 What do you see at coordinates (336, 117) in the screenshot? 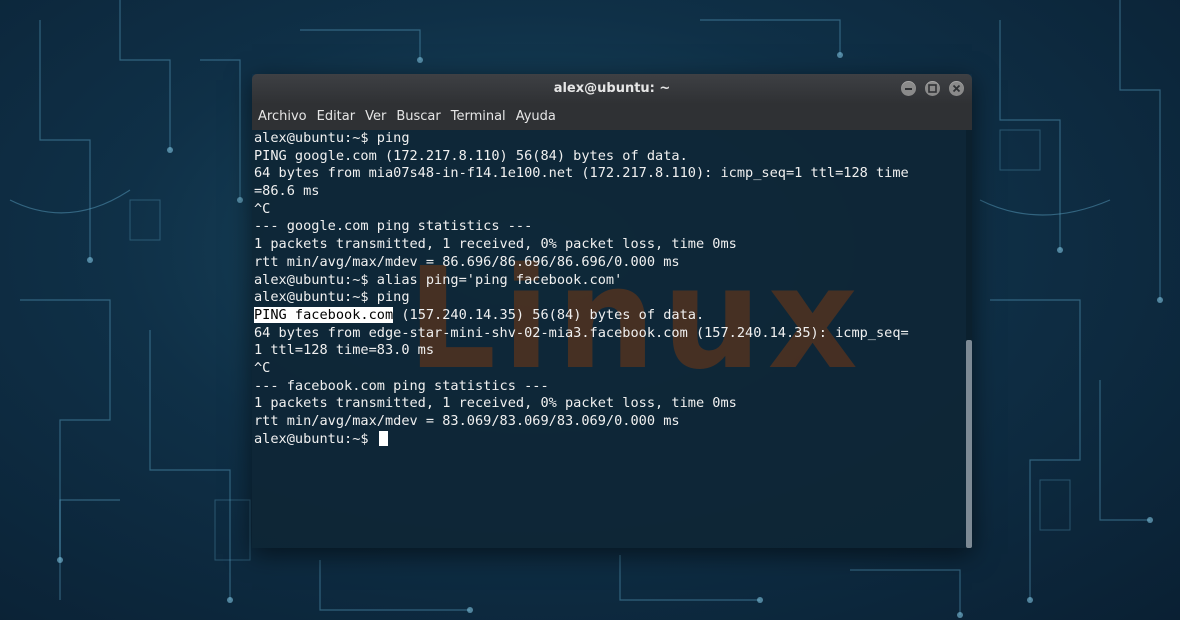
I see `menu-editar: Editar` at bounding box center [336, 117].